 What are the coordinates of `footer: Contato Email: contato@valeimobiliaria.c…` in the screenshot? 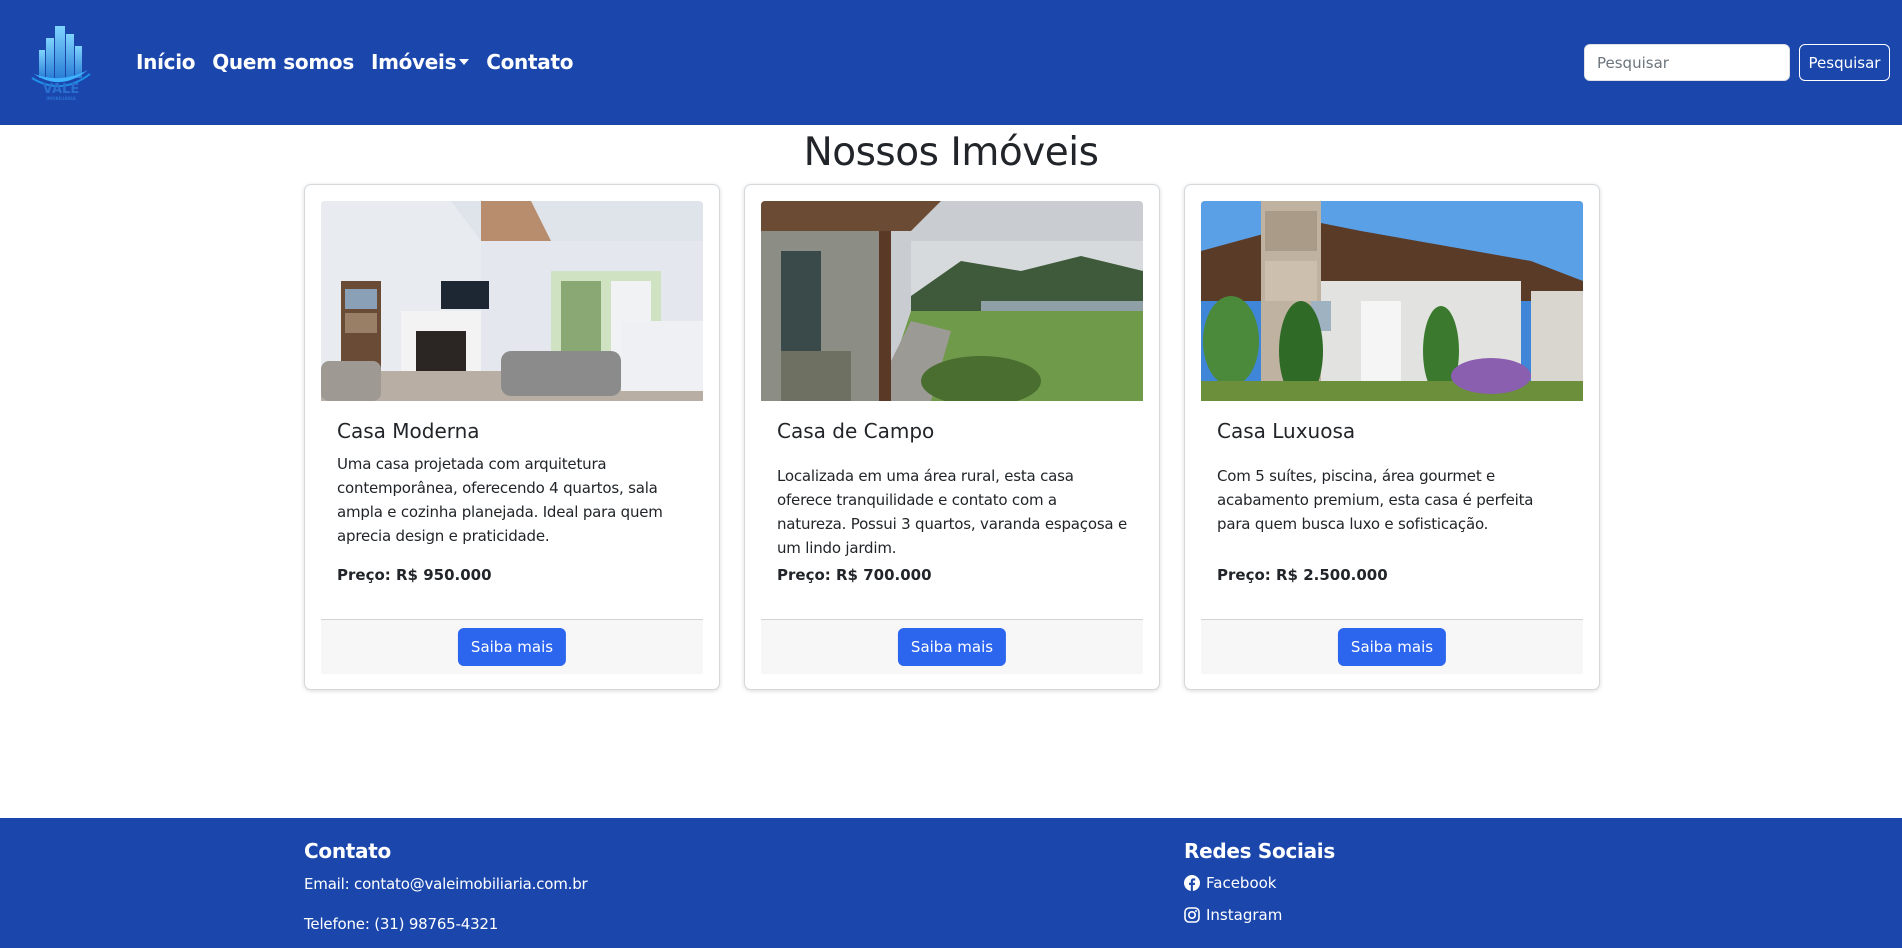 It's located at (951, 883).